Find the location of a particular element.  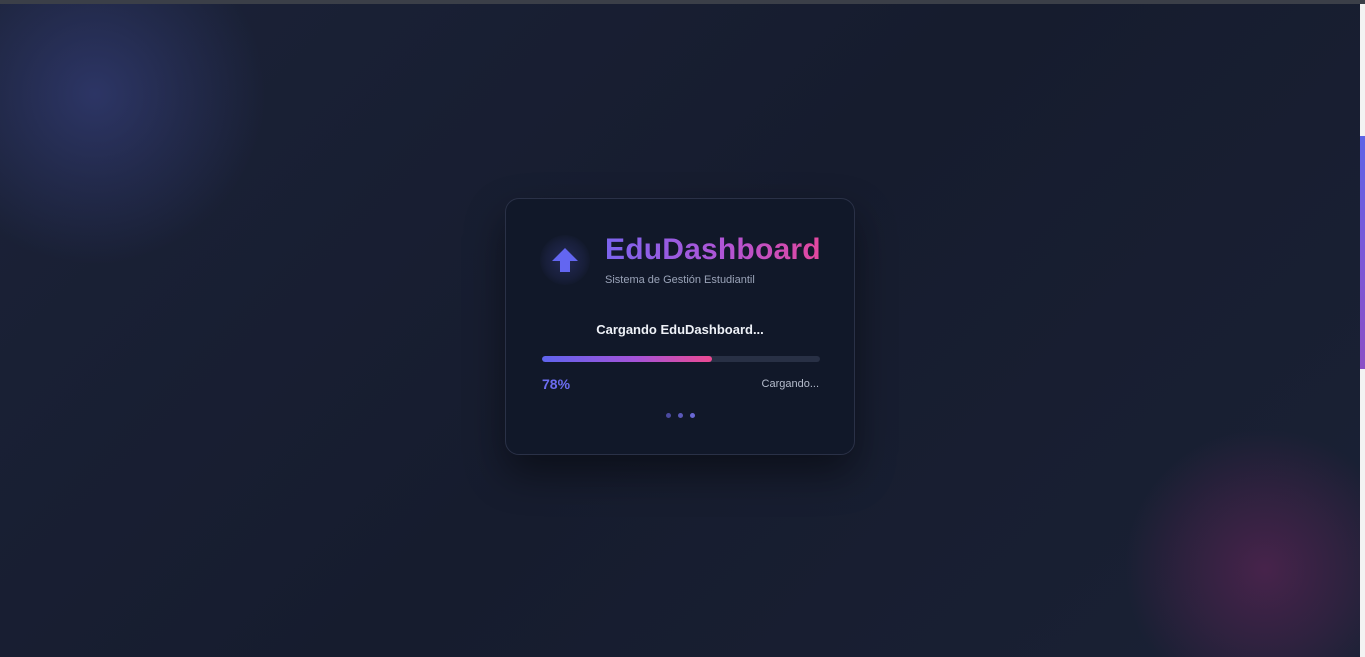

loading-dots-icon is located at coordinates (680, 416).